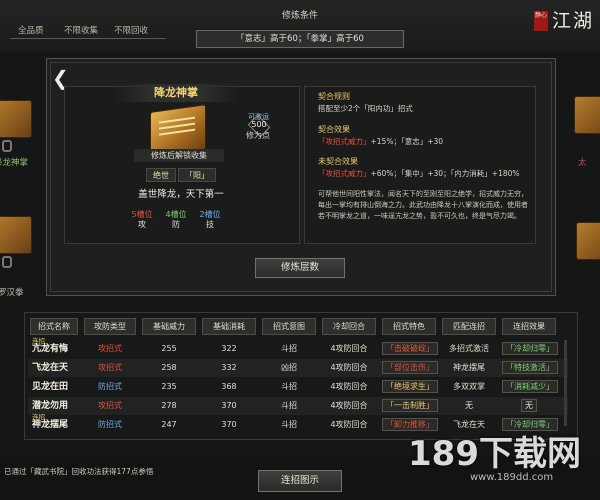 The image size is (600, 500). Describe the element at coordinates (410, 368) in the screenshot. I see `cell-feature: 「部位击伤」` at that location.